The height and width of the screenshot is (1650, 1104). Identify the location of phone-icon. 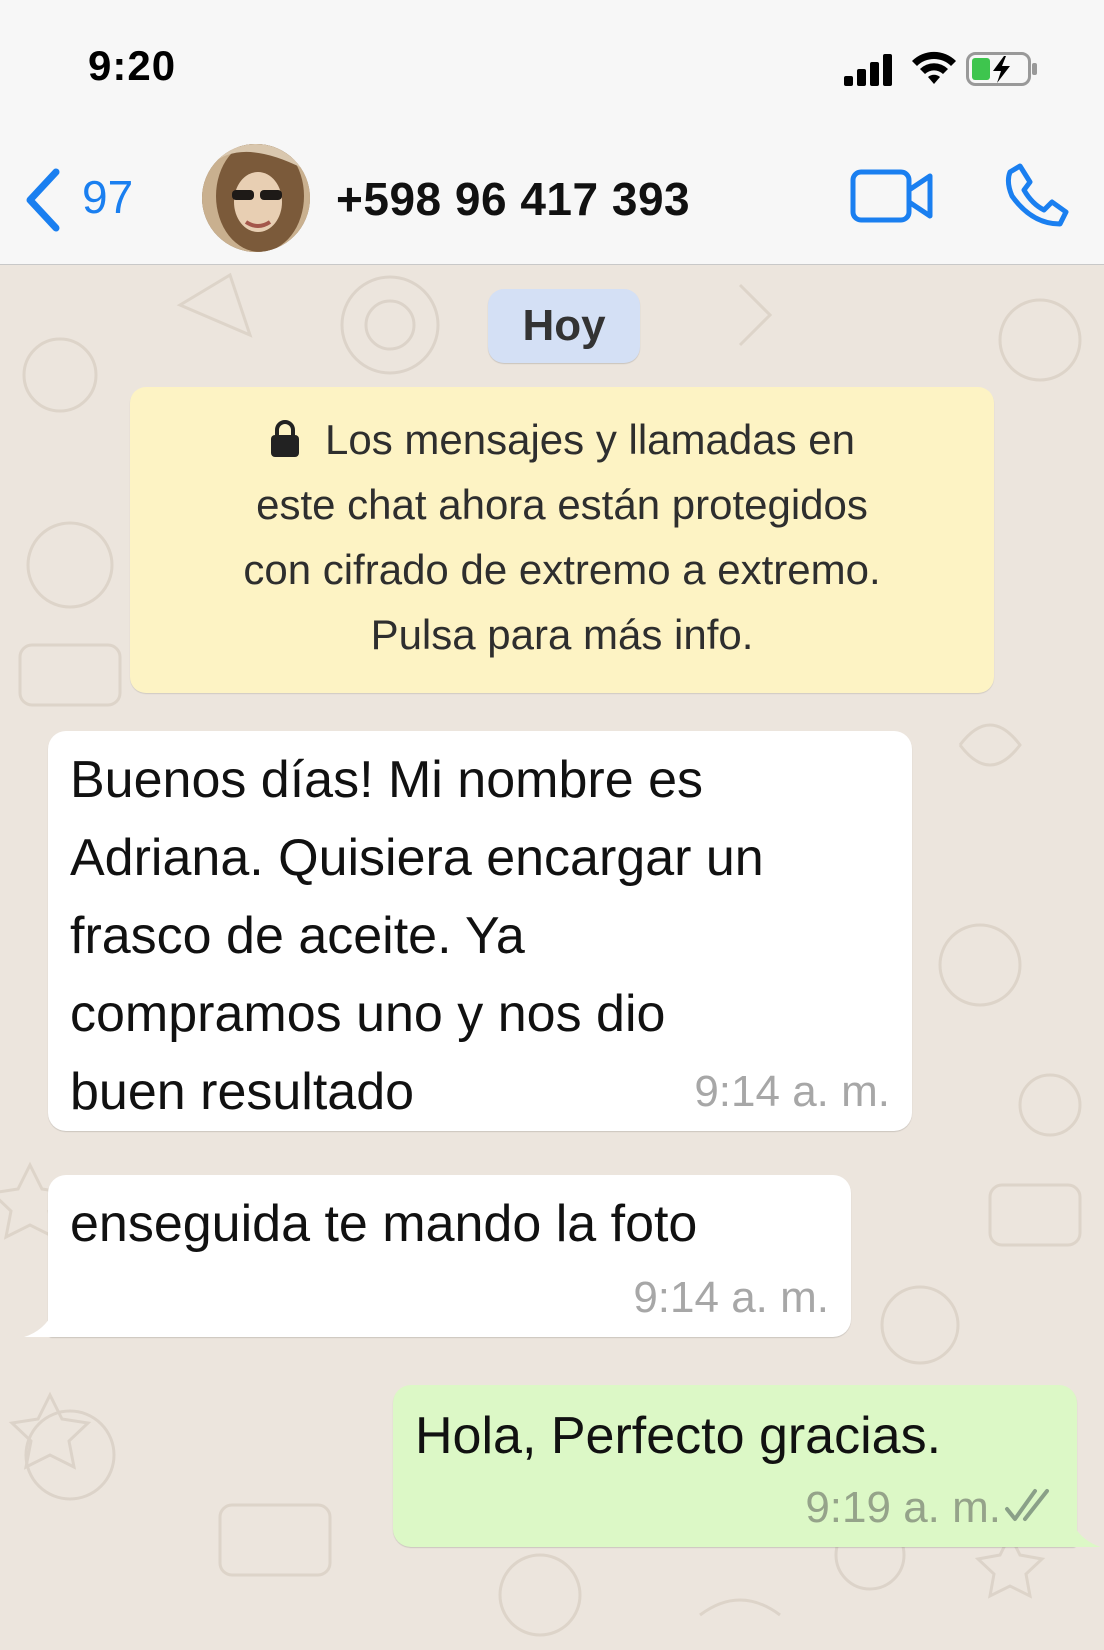
(1037, 195).